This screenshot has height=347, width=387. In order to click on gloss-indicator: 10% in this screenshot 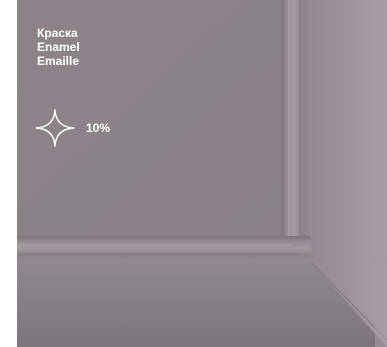, I will do `click(72, 128)`.